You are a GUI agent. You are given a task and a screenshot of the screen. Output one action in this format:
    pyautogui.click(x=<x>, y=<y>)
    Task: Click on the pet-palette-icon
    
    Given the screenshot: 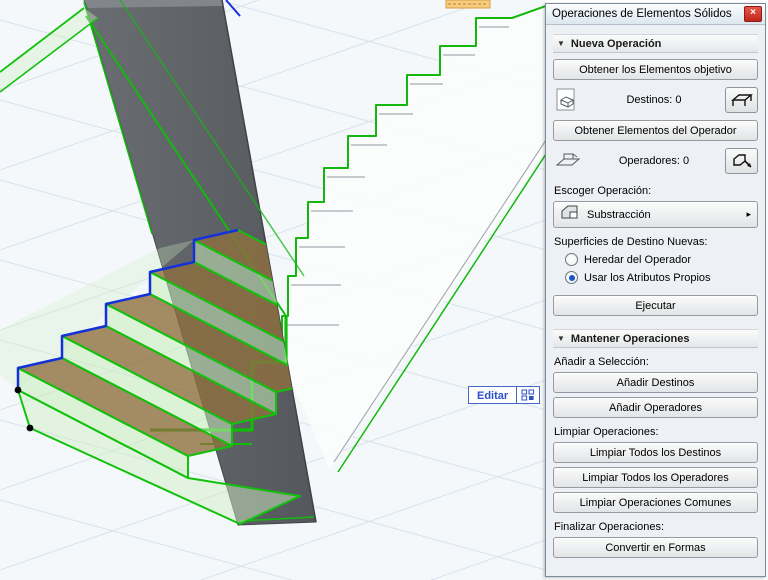 What is the action you would take?
    pyautogui.click(x=529, y=395)
    